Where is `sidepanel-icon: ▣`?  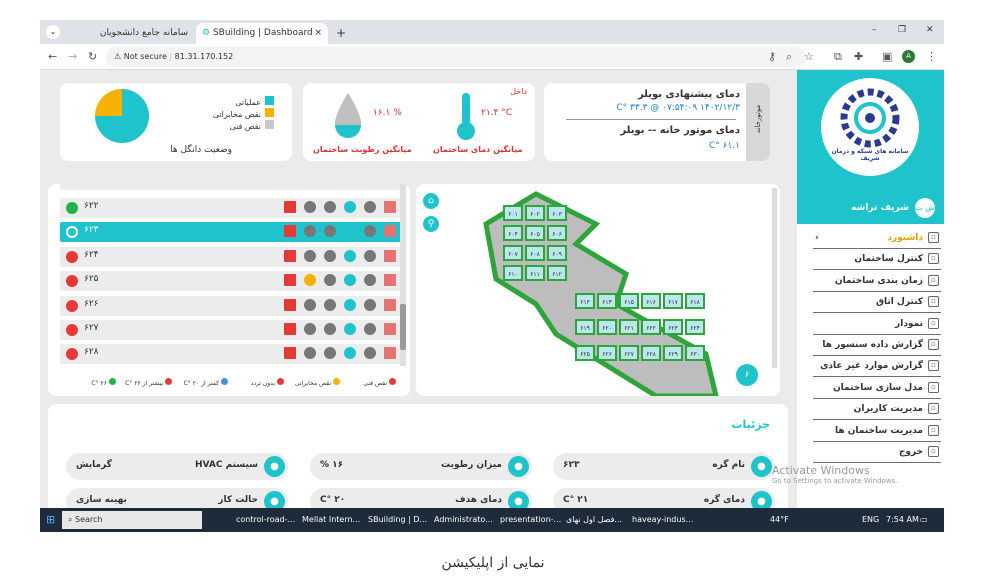
sidepanel-icon: ▣ is located at coordinates (887, 57).